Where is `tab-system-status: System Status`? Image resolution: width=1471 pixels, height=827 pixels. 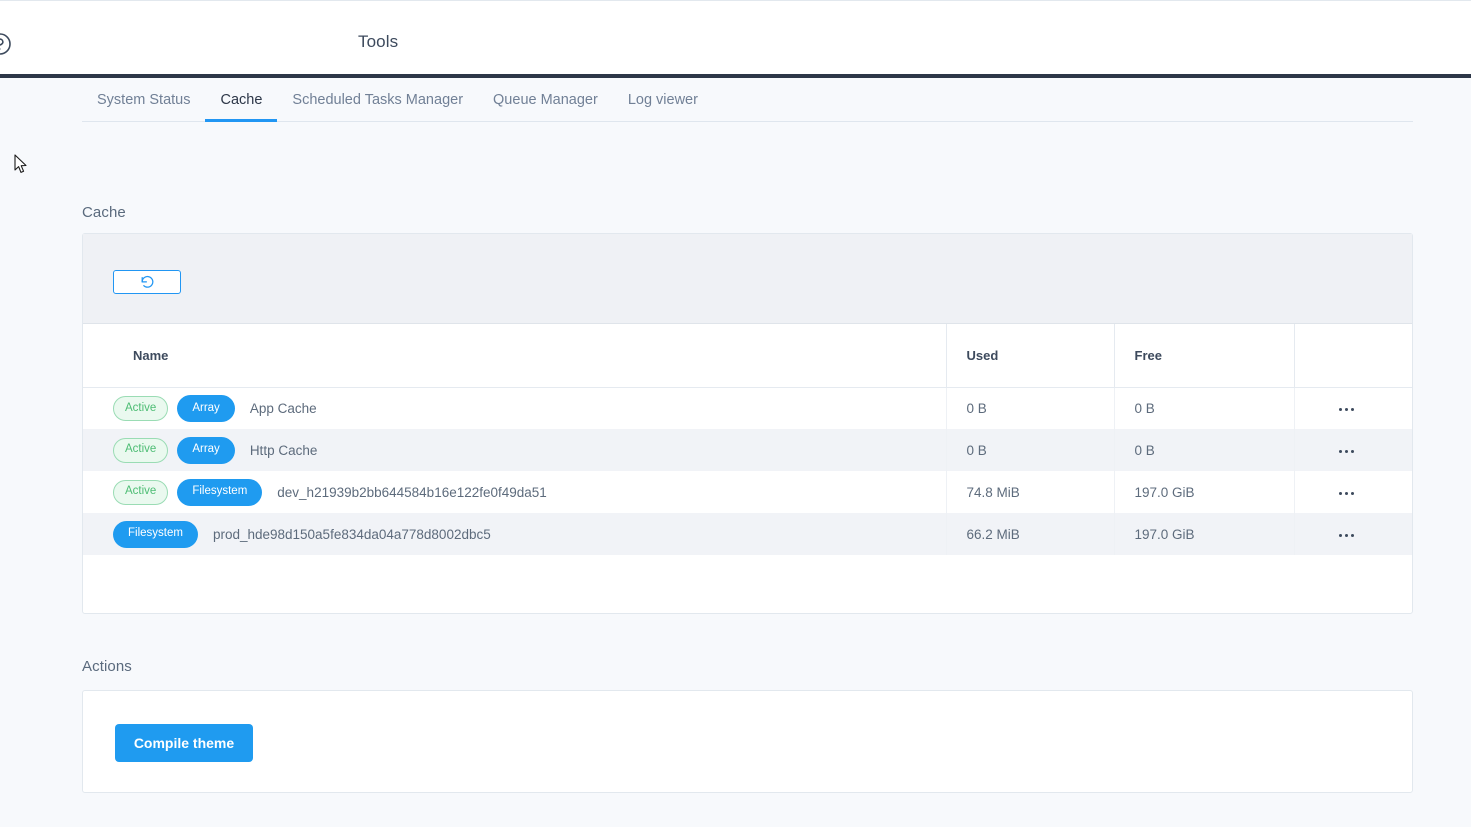
tab-system-status: System Status is located at coordinates (143, 106).